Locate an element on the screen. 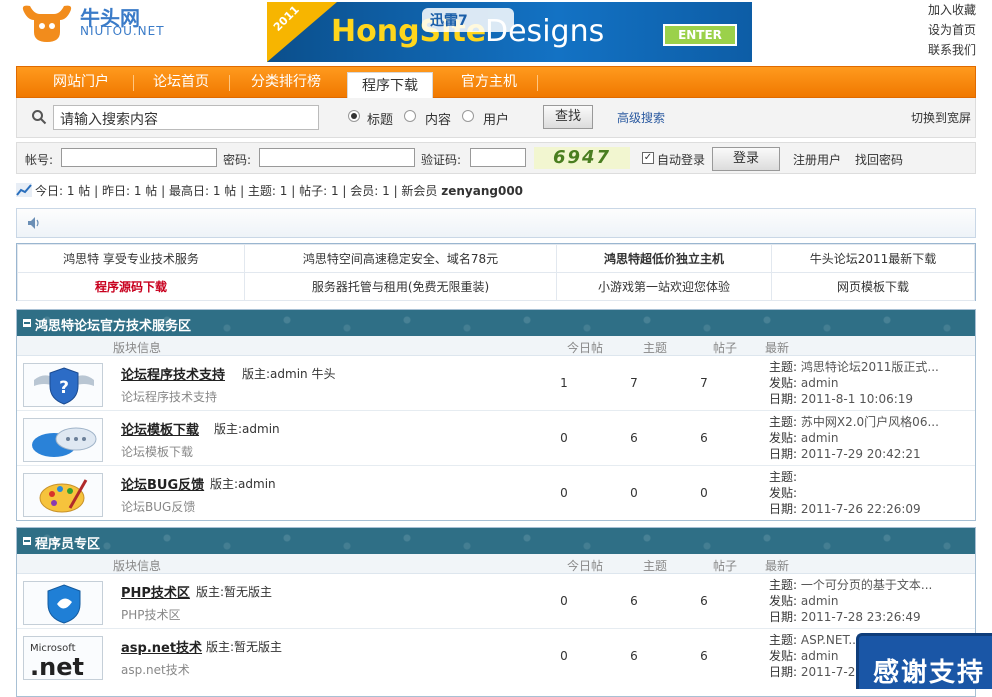 The width and height of the screenshot is (992, 697). switch-wide-link: 切换到宽屏 is located at coordinates (941, 117).